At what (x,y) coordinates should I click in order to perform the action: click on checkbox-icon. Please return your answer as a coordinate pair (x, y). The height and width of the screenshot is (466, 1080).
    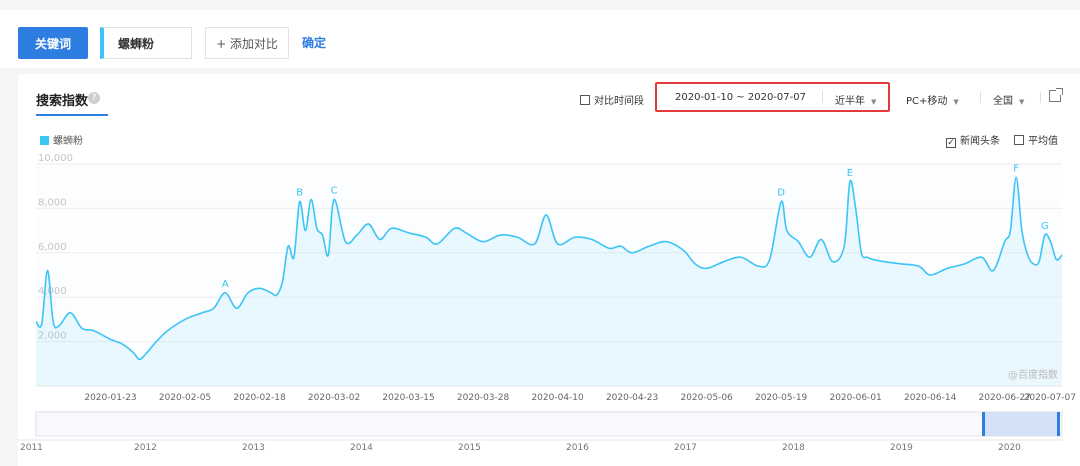
    Looking at the image, I should click on (1019, 140).